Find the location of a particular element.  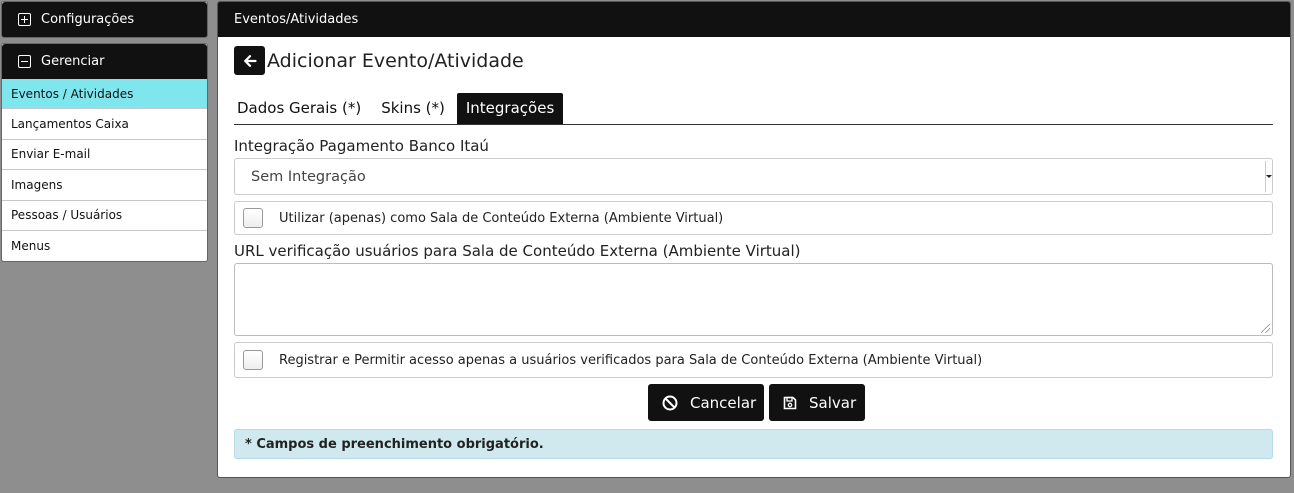

tab-integracoes: Integrações is located at coordinates (510, 108).